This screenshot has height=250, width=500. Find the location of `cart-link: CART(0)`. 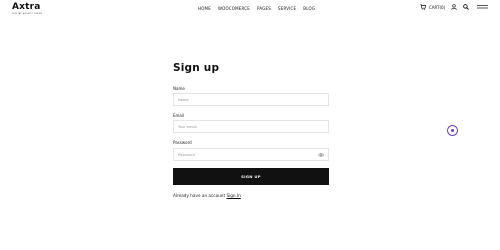

cart-link: CART(0) is located at coordinates (432, 7).